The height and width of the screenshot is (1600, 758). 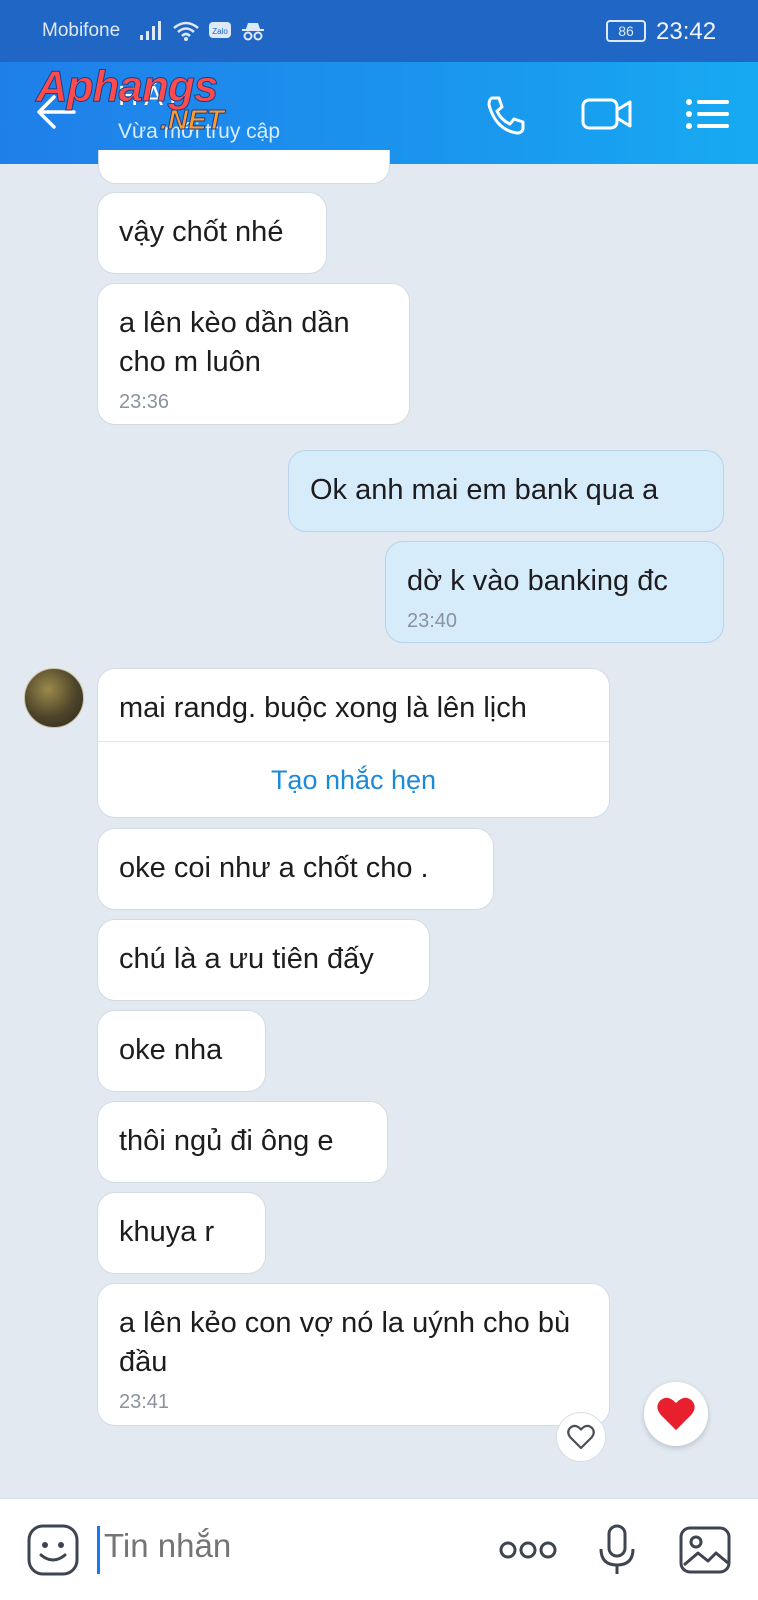 I want to click on message-text: oke coi như a chốt cho ., so click(x=274, y=868).